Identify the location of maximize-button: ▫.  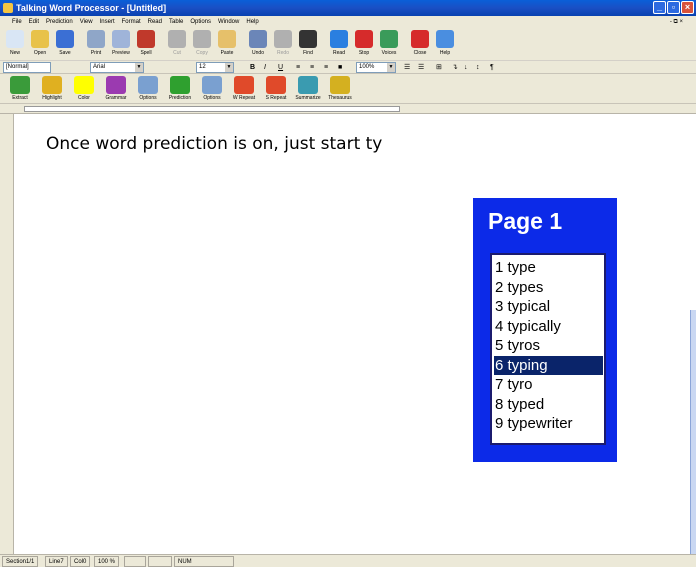
(673, 7).